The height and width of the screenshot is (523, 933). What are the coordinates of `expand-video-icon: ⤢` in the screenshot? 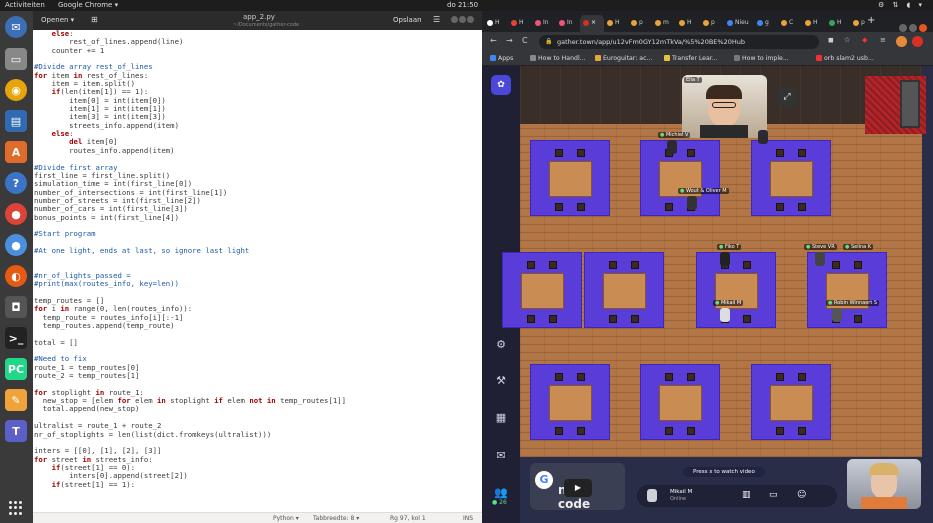 It's located at (787, 97).